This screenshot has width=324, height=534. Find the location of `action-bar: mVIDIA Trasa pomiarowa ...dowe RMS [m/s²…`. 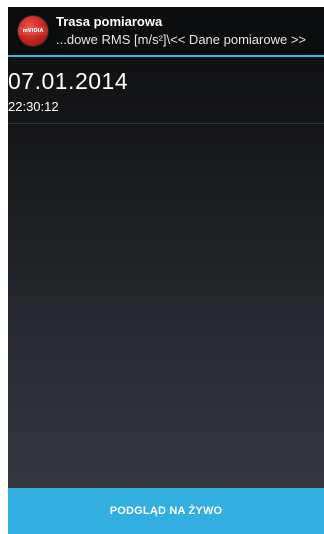

action-bar: mVIDIA Trasa pomiarowa ...dowe RMS [m/s²… is located at coordinates (166, 32).